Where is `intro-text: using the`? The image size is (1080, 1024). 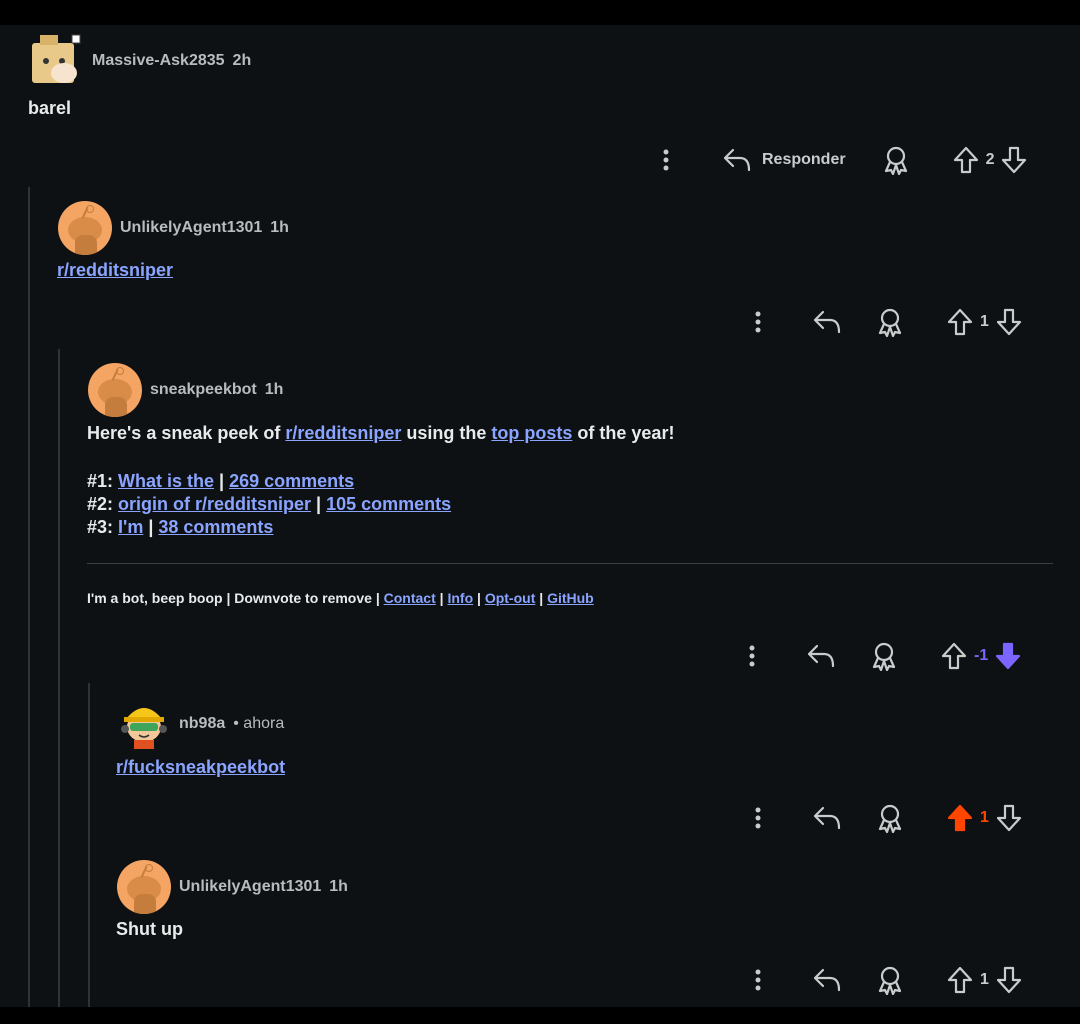
intro-text: using the is located at coordinates (446, 433).